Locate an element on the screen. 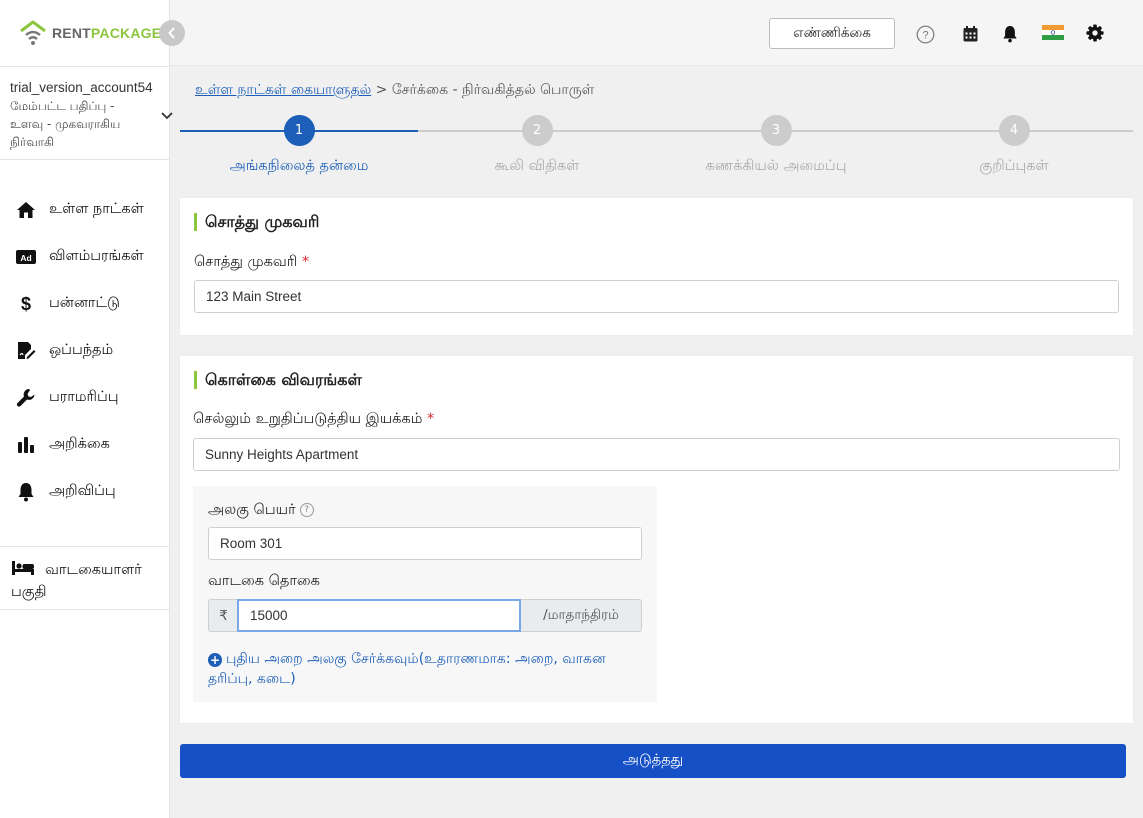  count-button: எண்ணிக்கை is located at coordinates (832, 33).